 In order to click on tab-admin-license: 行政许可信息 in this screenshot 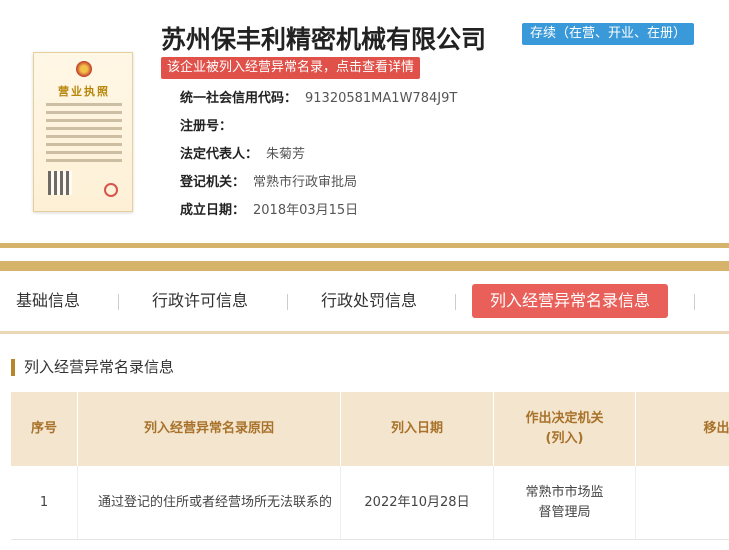, I will do `click(200, 301)`.